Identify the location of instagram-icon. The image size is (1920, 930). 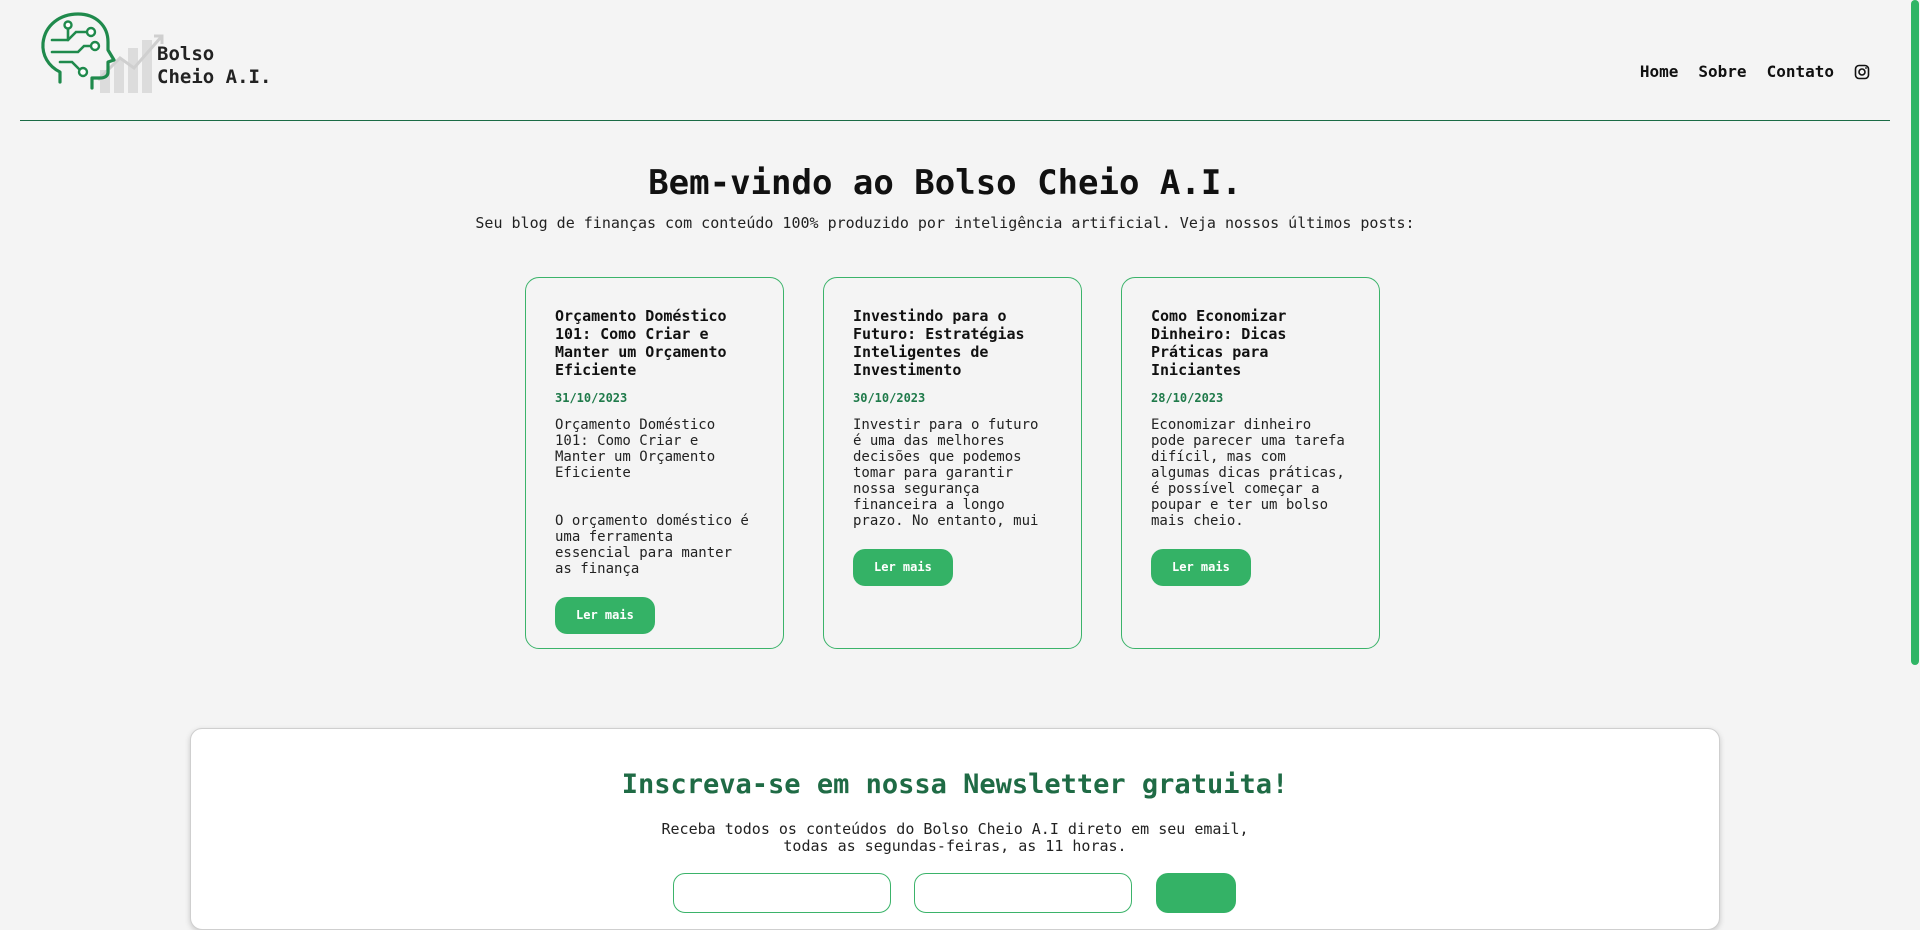
(1862, 72).